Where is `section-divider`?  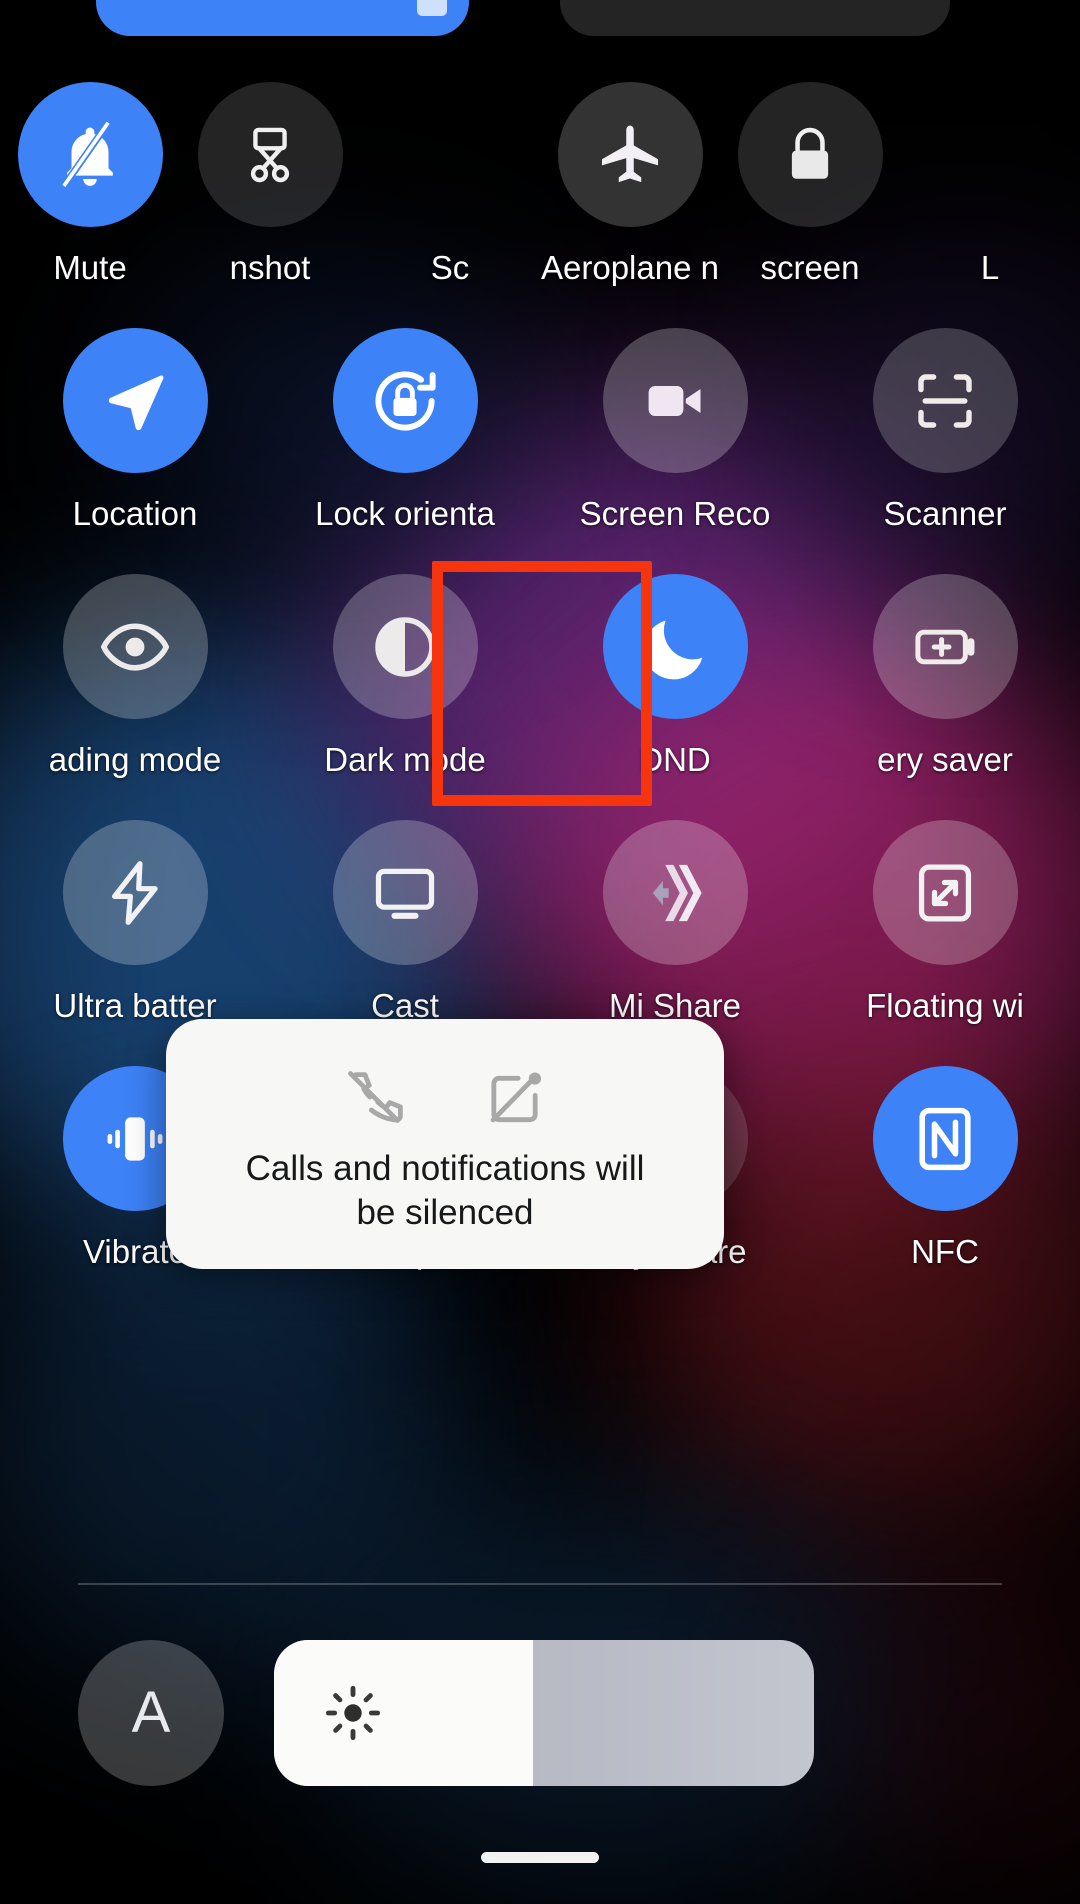 section-divider is located at coordinates (540, 1584).